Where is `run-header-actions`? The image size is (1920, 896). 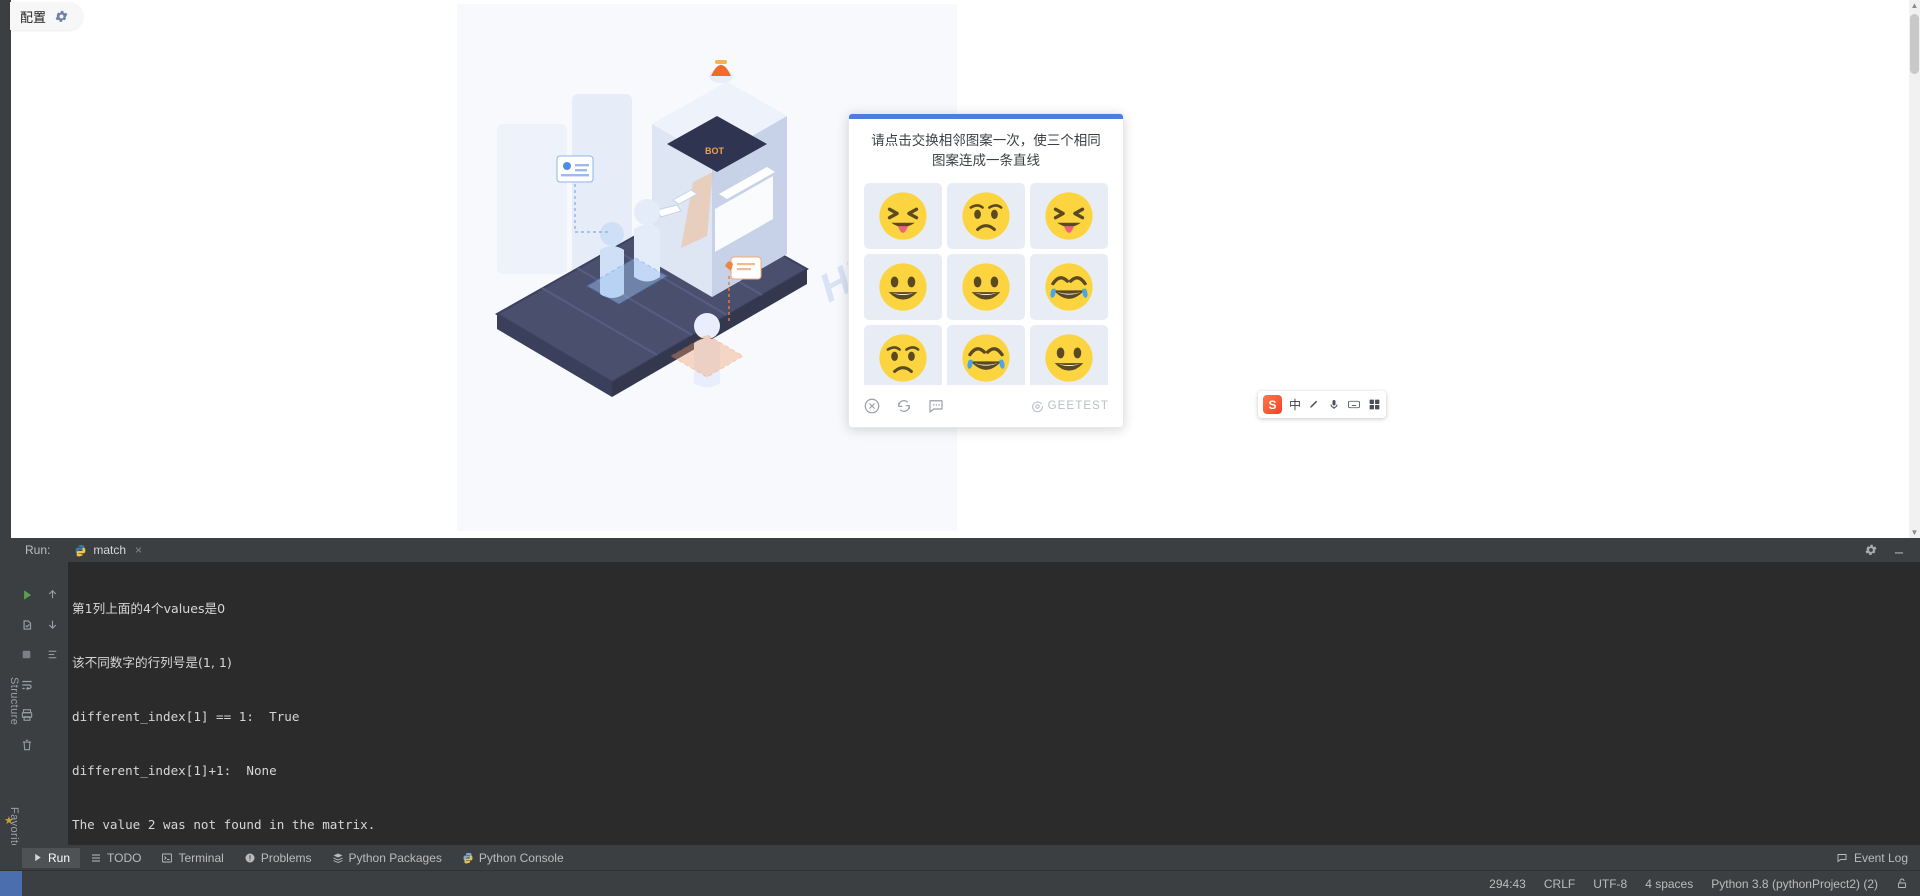
run-header-actions is located at coordinates (1892, 550).